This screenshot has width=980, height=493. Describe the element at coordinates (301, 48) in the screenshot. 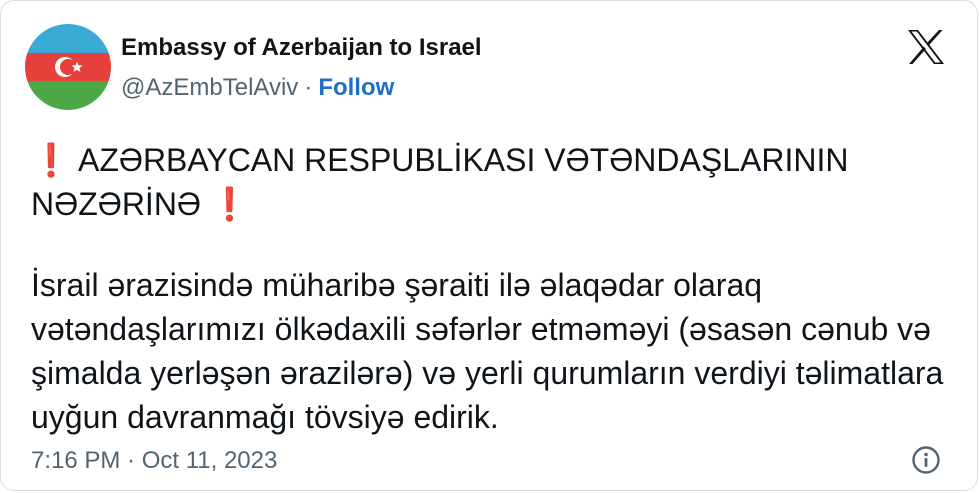

I see `author-name: Embassy of Azerbaijan to Israel` at that location.